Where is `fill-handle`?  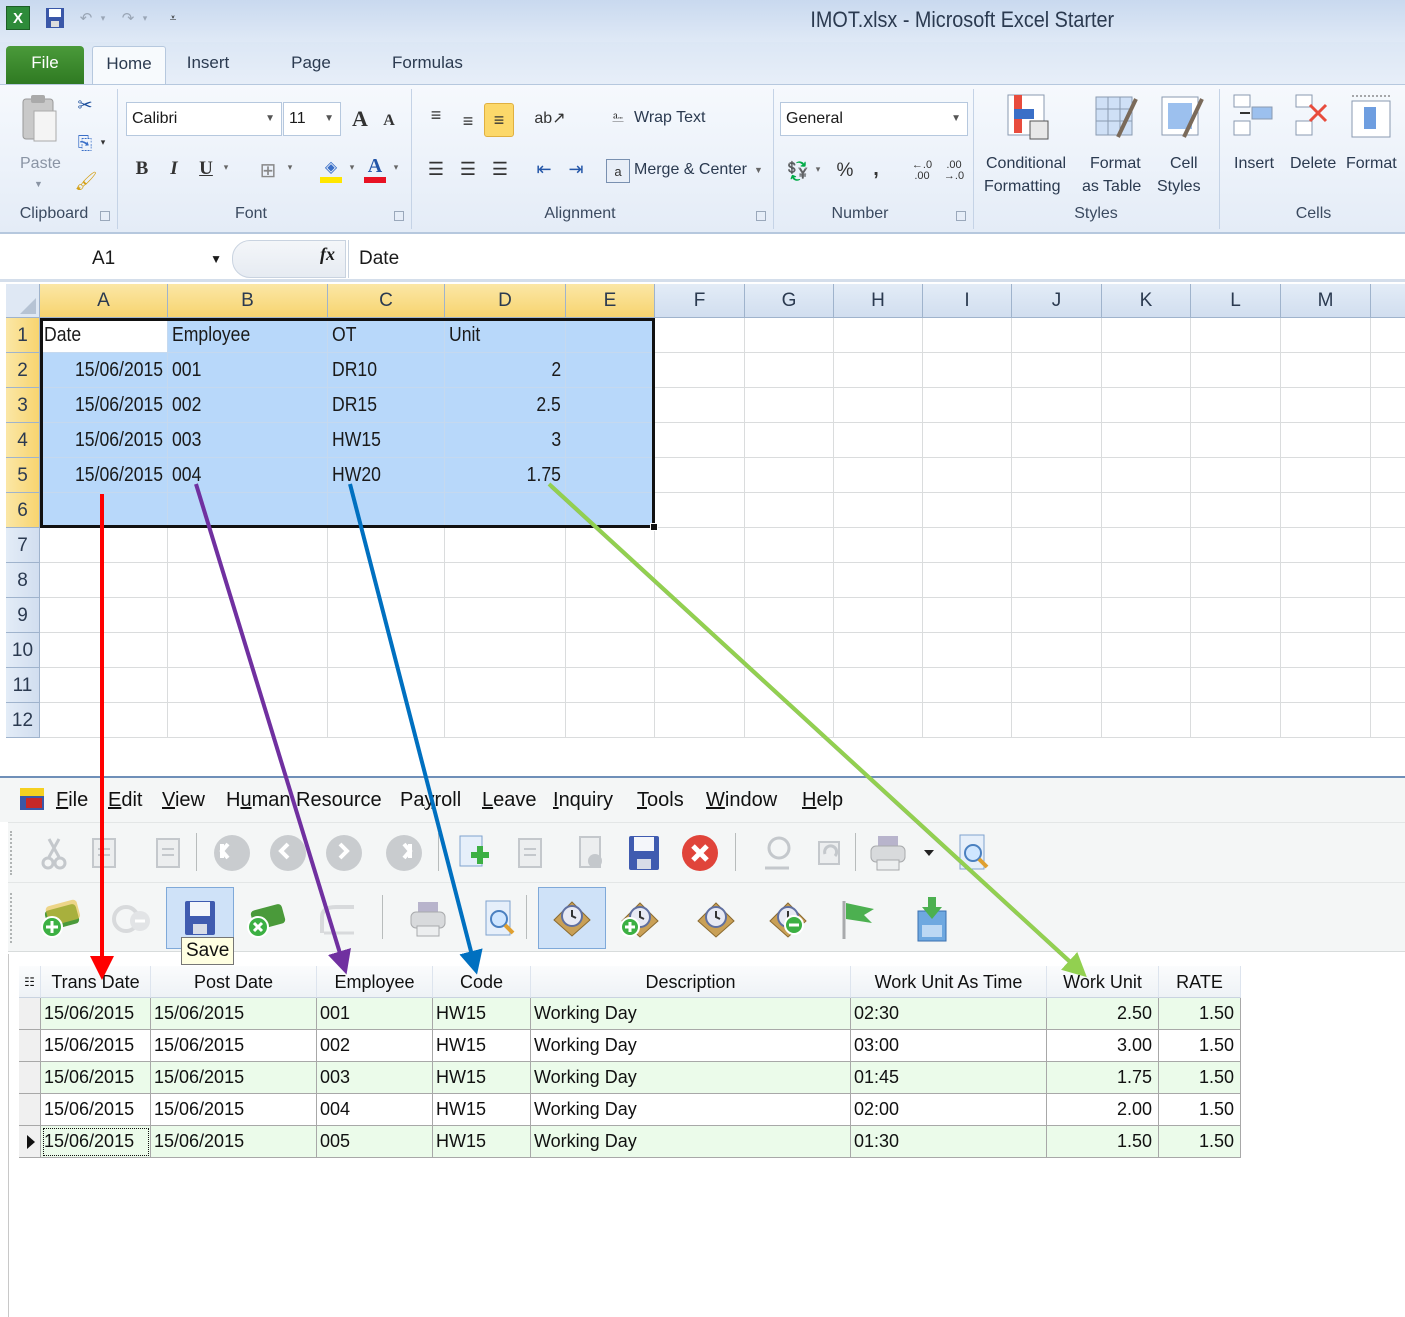 fill-handle is located at coordinates (654, 527).